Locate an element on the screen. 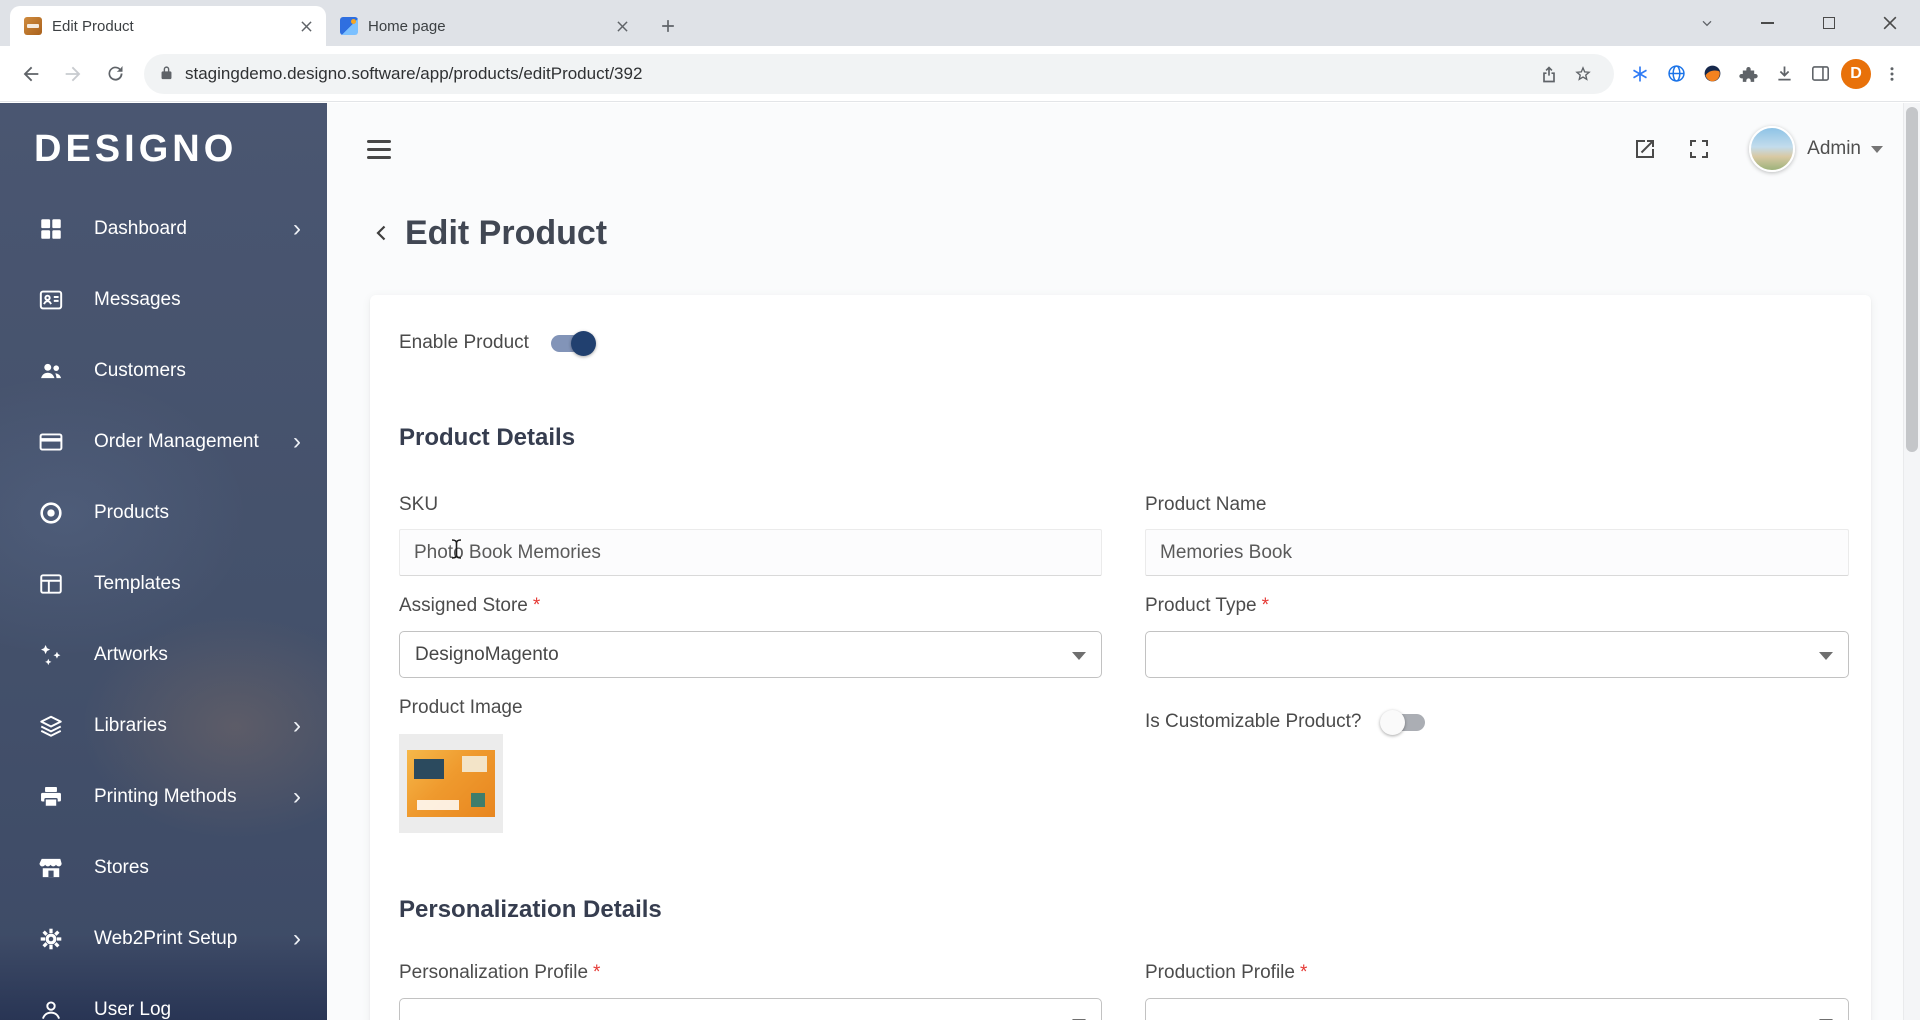  page-title: Edit Product is located at coordinates (506, 232).